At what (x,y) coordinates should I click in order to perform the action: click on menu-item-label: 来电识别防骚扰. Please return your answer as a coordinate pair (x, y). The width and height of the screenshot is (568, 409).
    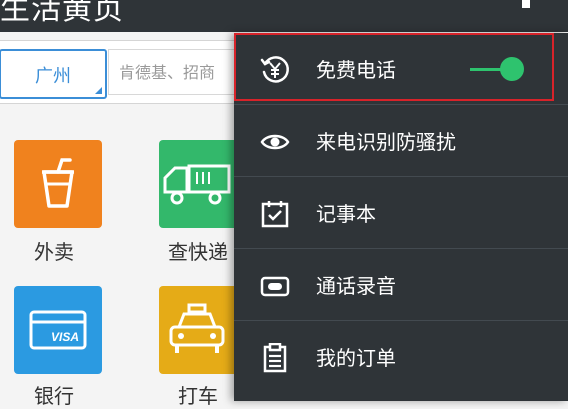
    Looking at the image, I should click on (386, 142).